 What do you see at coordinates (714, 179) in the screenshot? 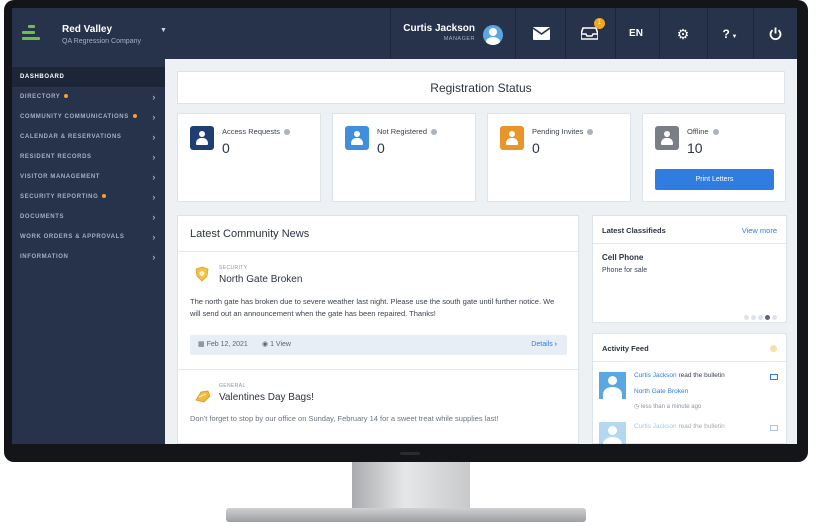
I see `print-letters-button: Print Letters` at bounding box center [714, 179].